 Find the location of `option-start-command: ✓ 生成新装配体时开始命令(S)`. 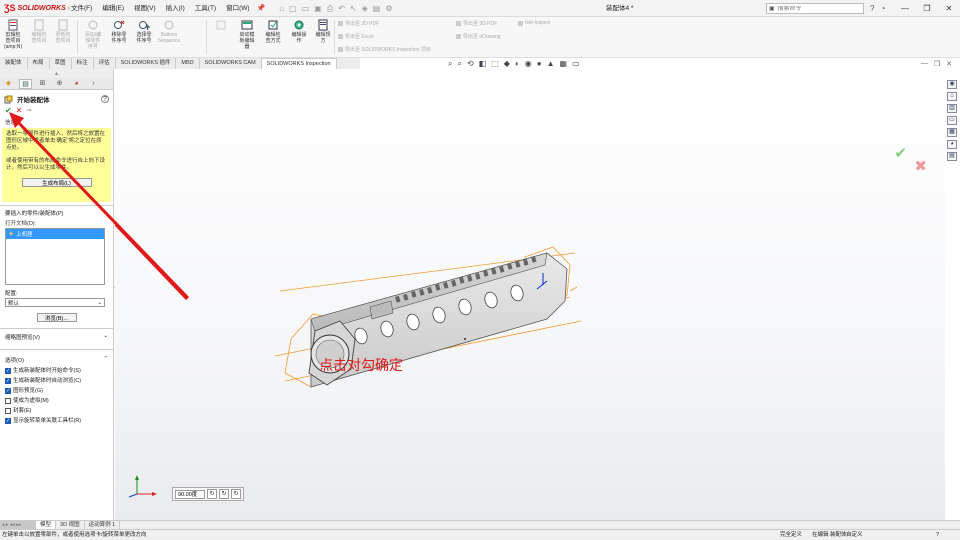

option-start-command: ✓ 生成新装配体时开始命令(S) is located at coordinates (56, 371).